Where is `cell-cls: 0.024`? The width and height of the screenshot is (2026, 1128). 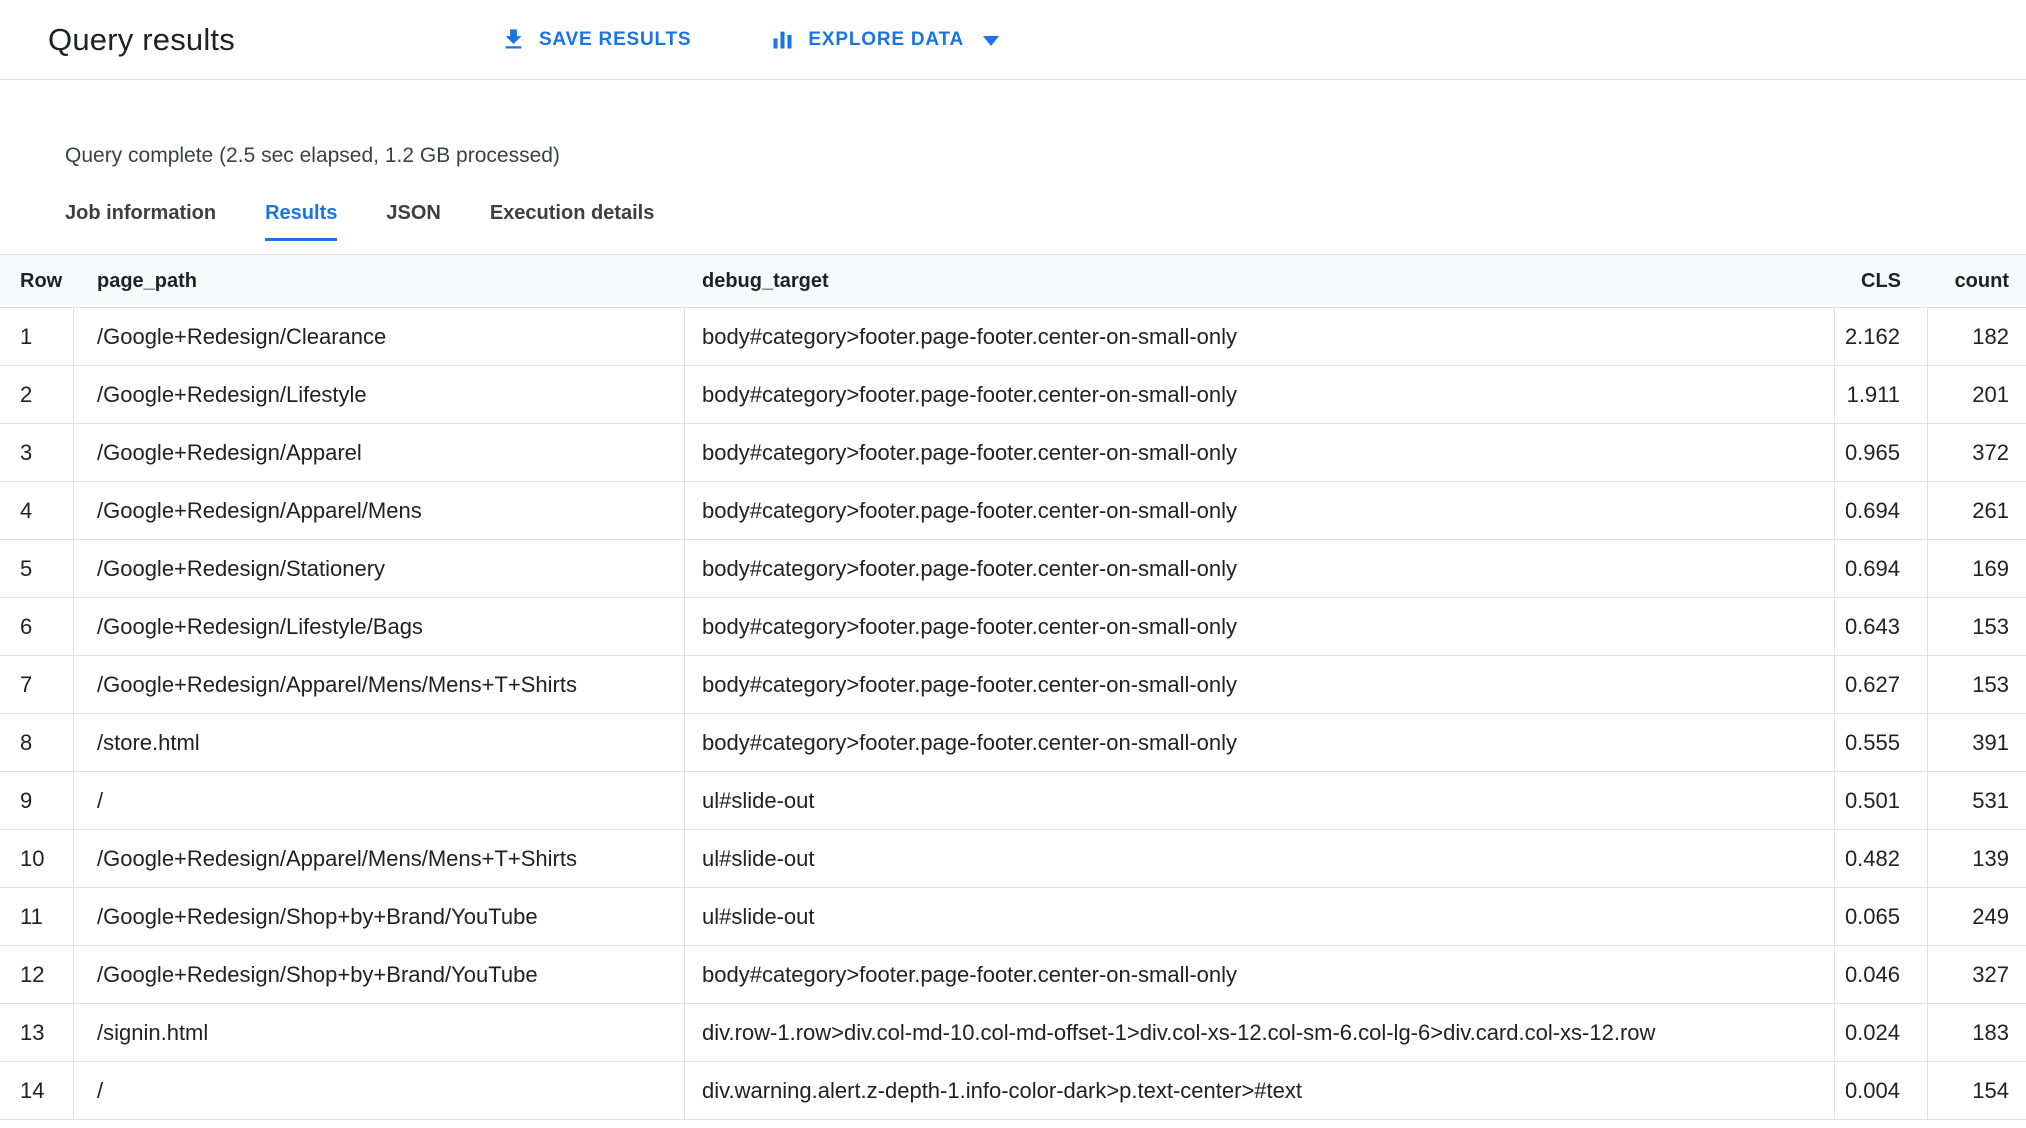
cell-cls: 0.024 is located at coordinates (1881, 1032).